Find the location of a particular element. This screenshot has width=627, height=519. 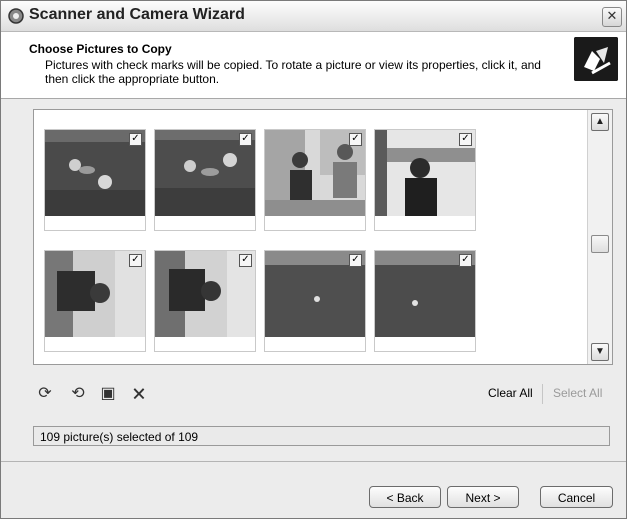

properties-icon: ▣ is located at coordinates (108, 394).